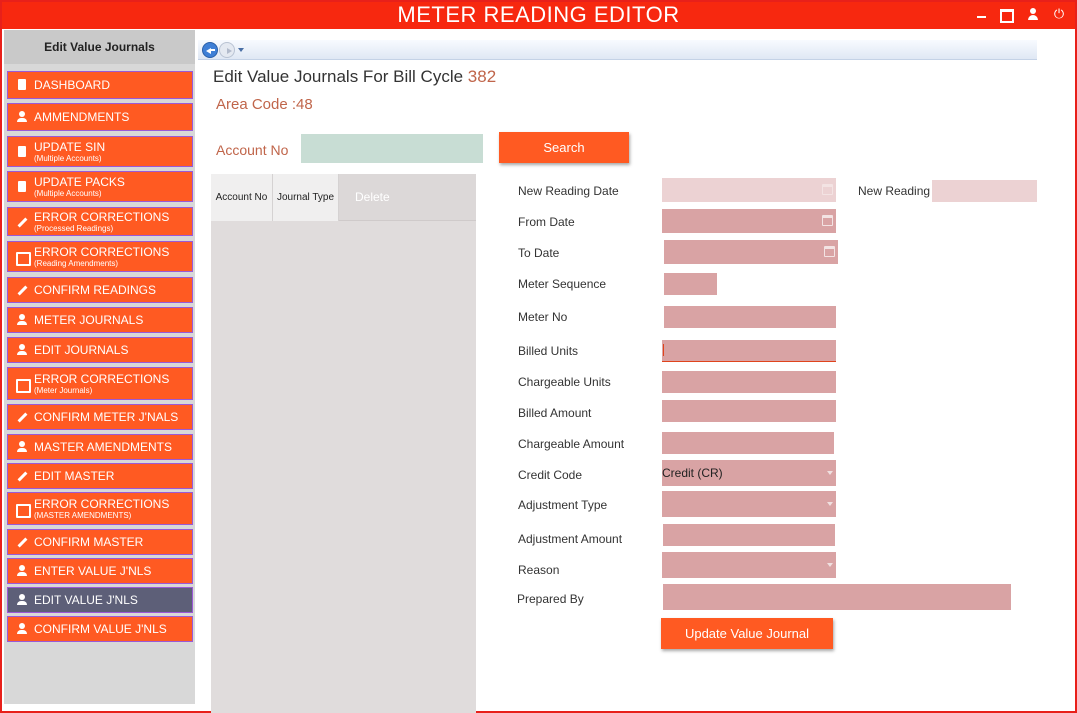  What do you see at coordinates (749, 190) in the screenshot?
I see `new-reading-date-input` at bounding box center [749, 190].